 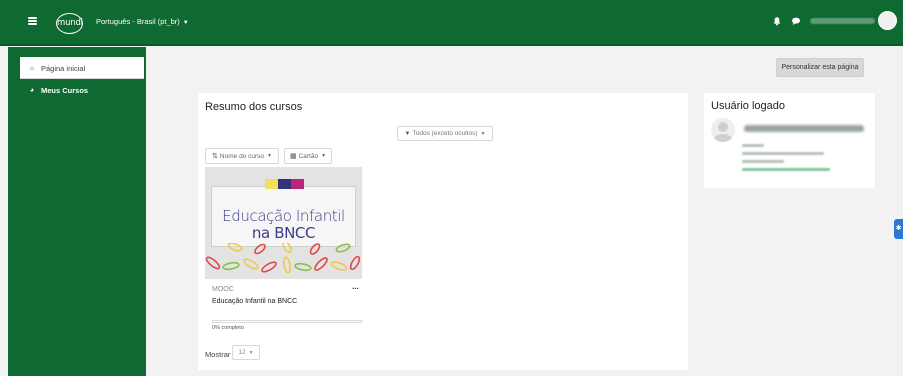 What do you see at coordinates (804, 128) in the screenshot?
I see `user-fullname-redacted` at bounding box center [804, 128].